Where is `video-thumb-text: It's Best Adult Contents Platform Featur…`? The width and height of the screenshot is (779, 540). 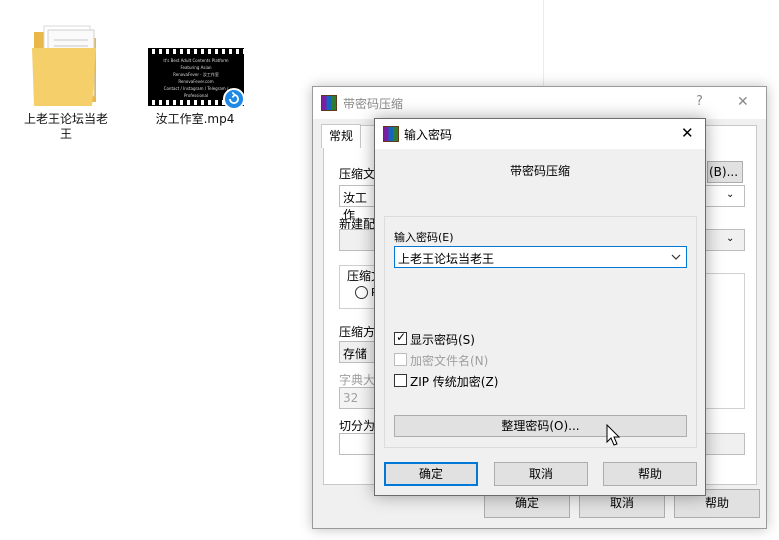 video-thumb-text: It's Best Adult Contents Platform Featur… is located at coordinates (196, 78).